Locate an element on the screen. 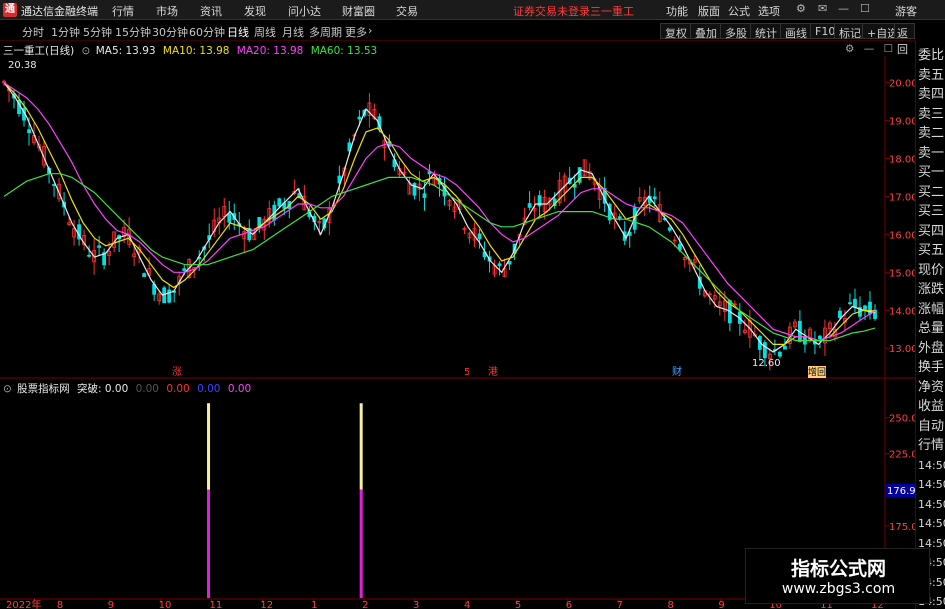  side-panel-item: 买五 is located at coordinates (931, 250).